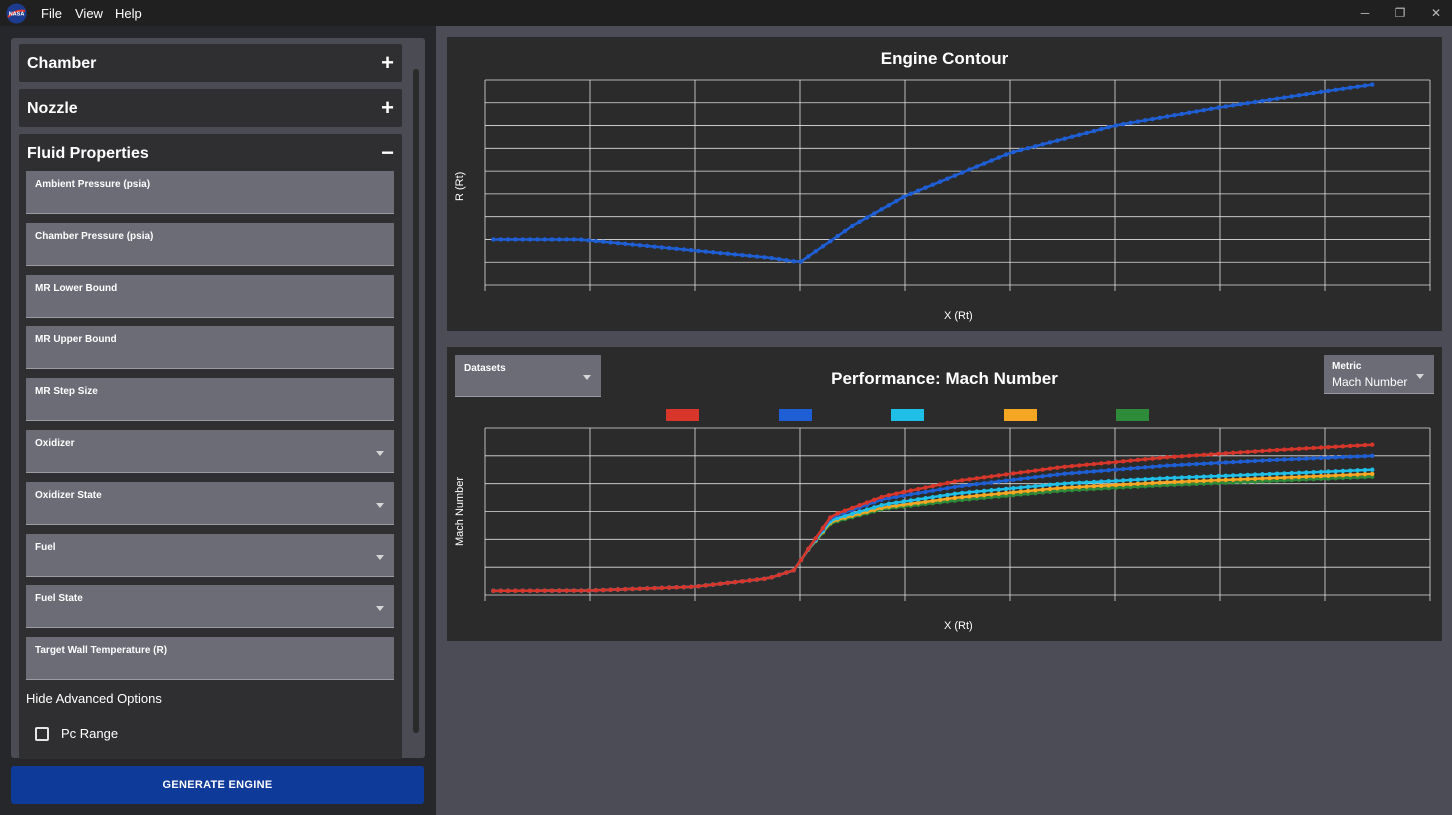 This screenshot has height=815, width=1452. I want to click on section-title-nozzle: Nozzle, so click(52, 108).